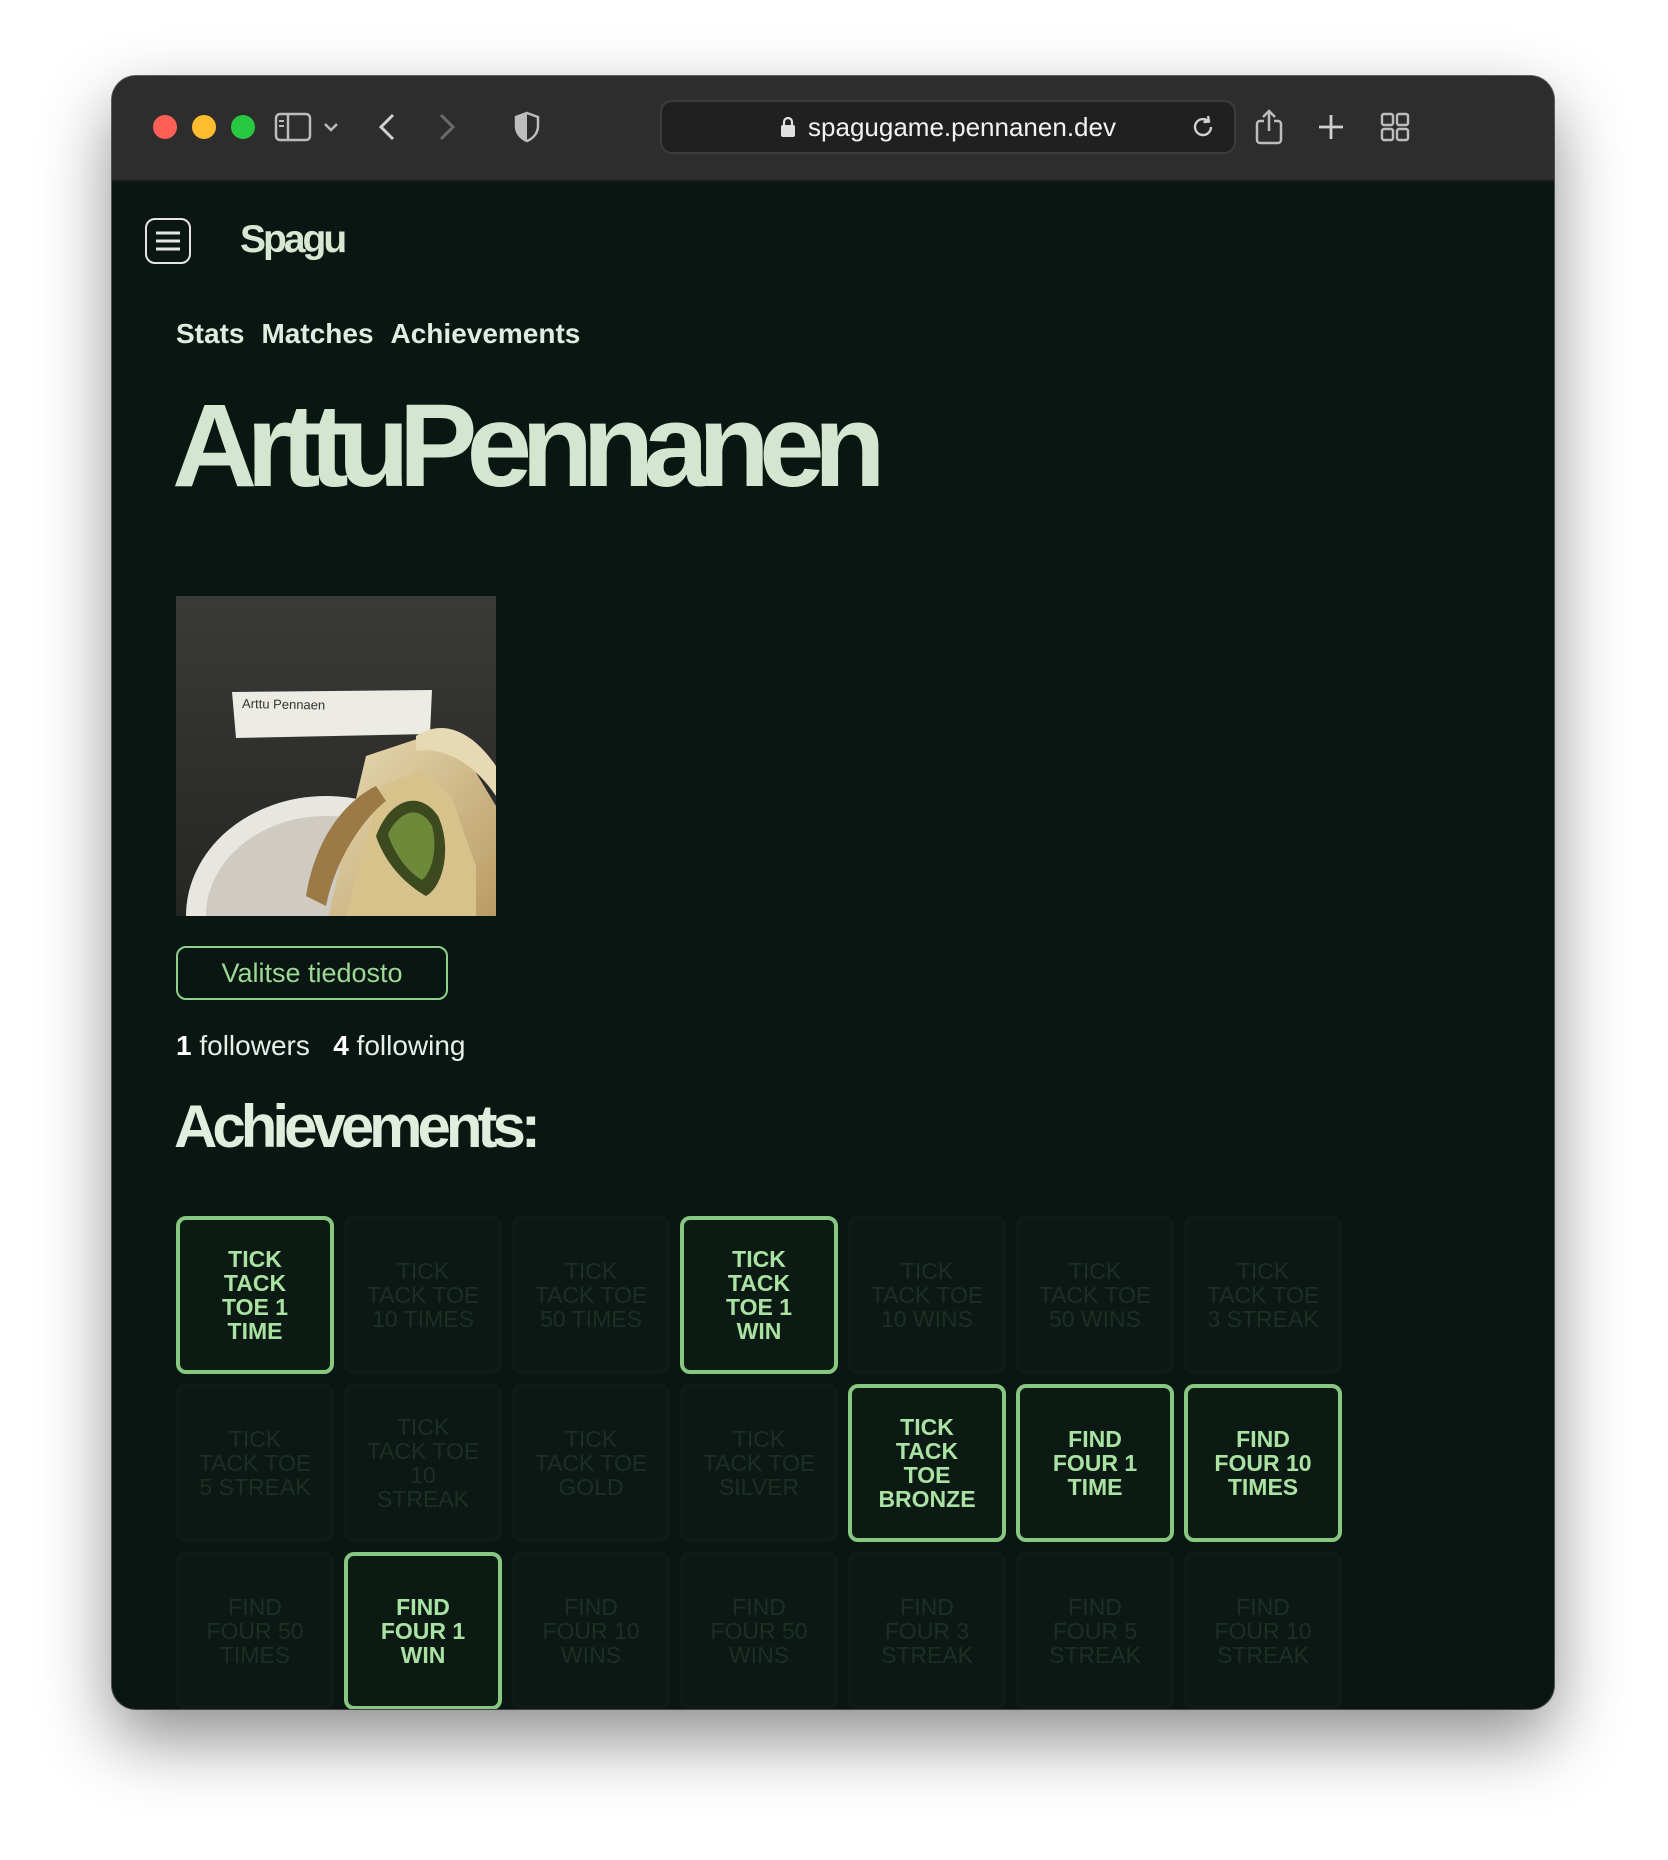 The height and width of the screenshot is (1860, 1668). I want to click on achievement-tile: TICK TACK TOE 10 TIMES, so click(423, 1295).